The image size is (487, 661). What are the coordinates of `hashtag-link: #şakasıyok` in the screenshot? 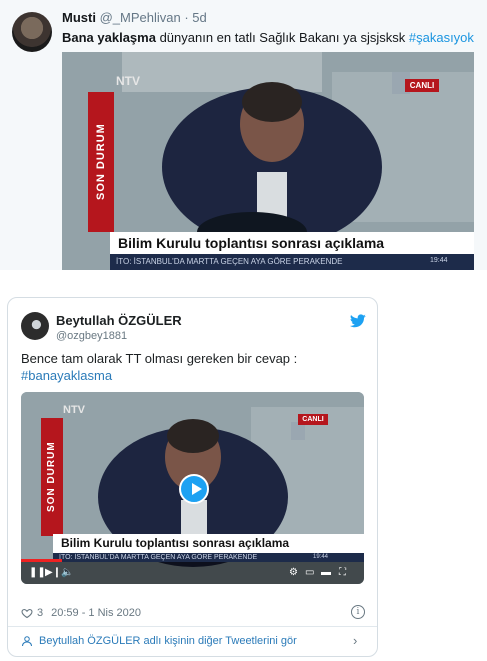 It's located at (441, 37).